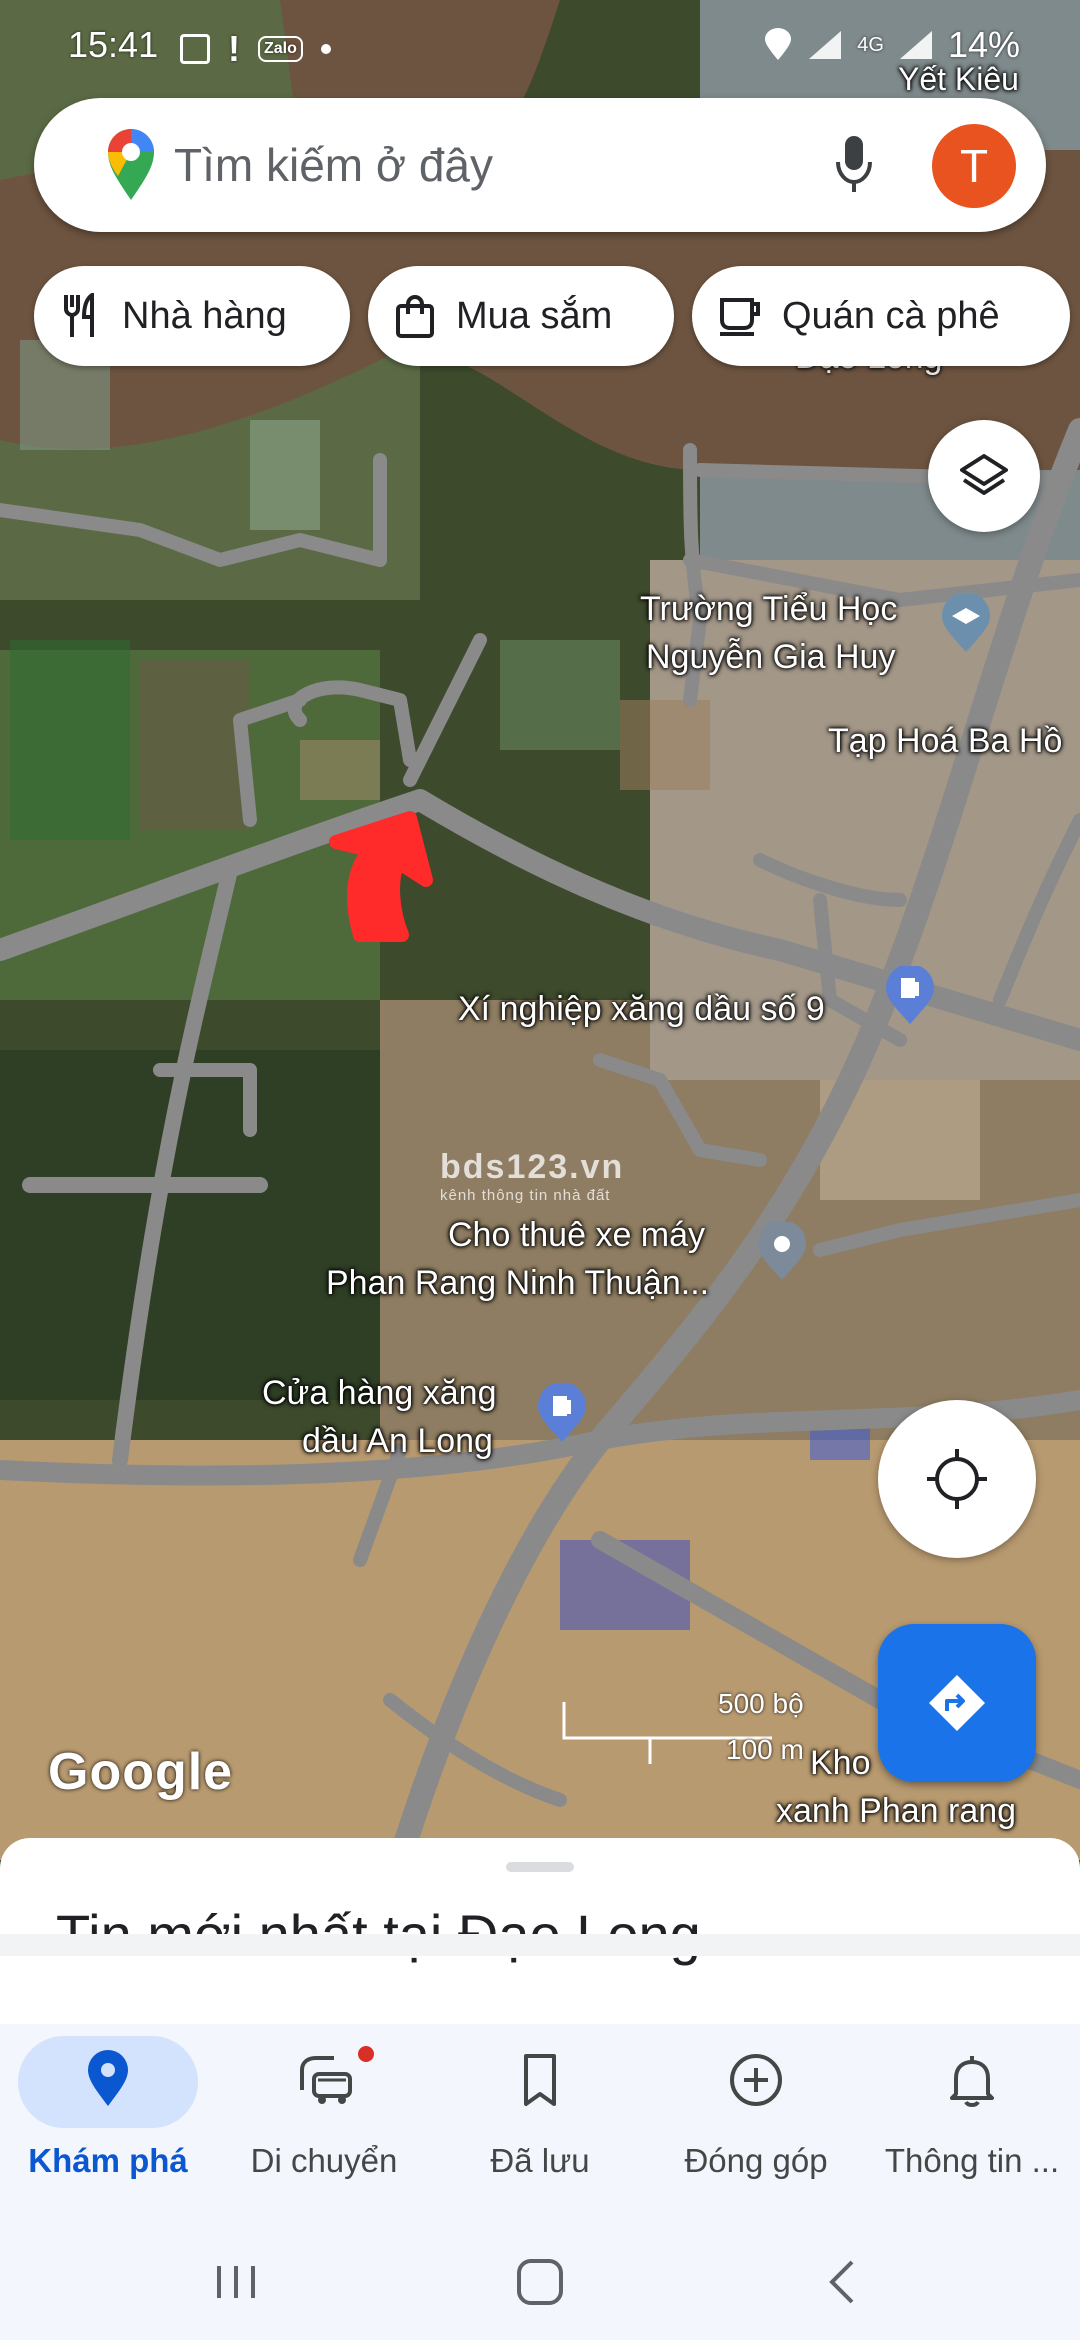  I want to click on home-icon, so click(540, 2282).